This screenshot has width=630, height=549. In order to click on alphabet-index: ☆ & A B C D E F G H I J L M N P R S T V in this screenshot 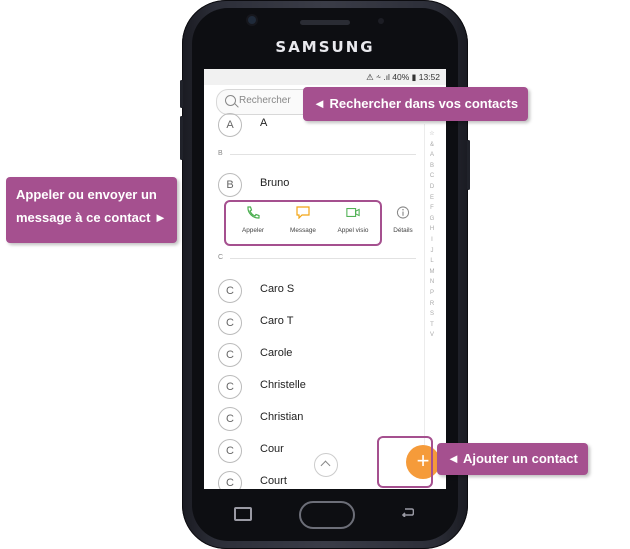, I will do `click(432, 235)`.